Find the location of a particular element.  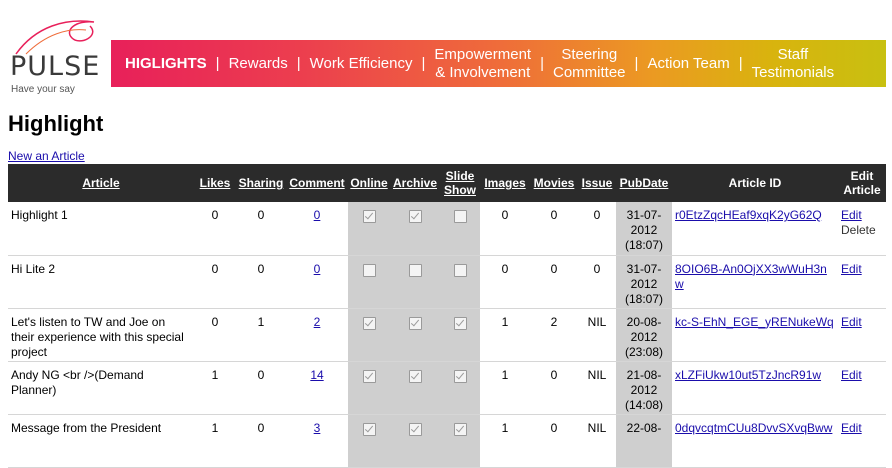

col-likes: Likes is located at coordinates (215, 183).